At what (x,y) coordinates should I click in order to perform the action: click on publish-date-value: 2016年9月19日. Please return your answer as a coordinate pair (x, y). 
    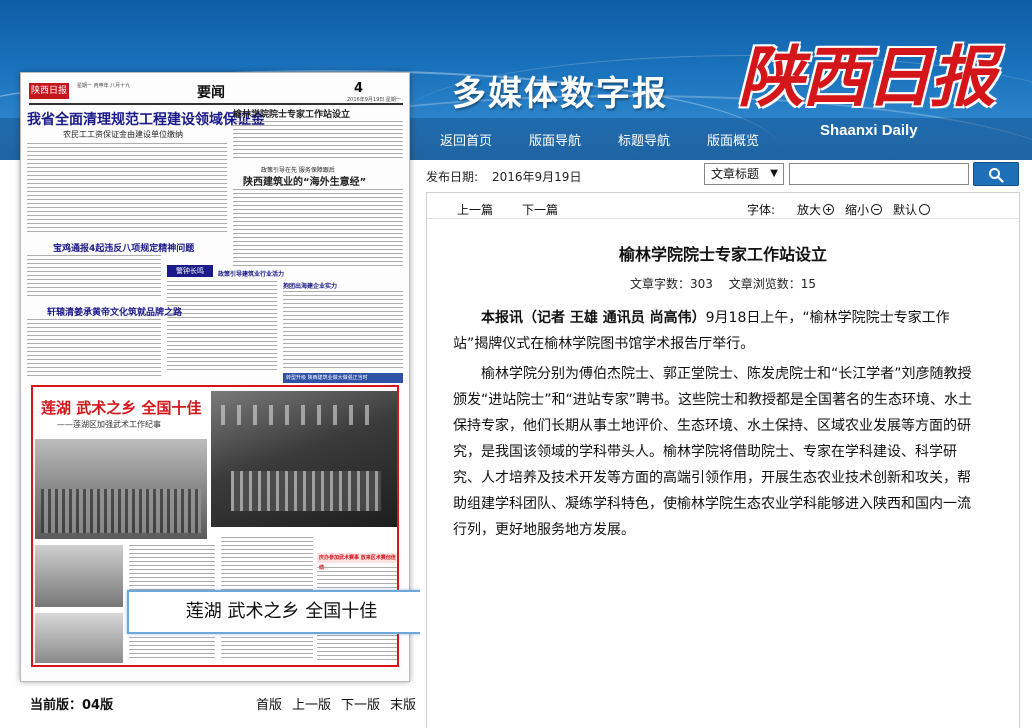
    Looking at the image, I should click on (536, 176).